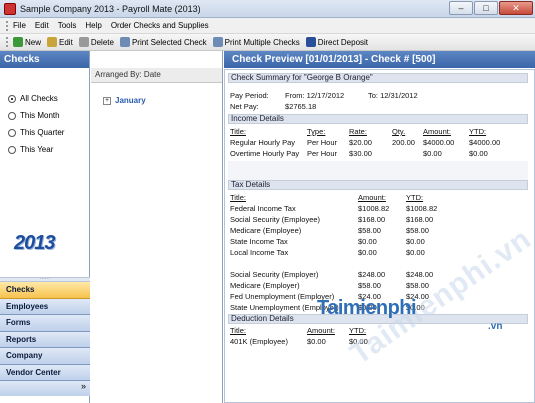 This screenshot has width=535, height=403. What do you see at coordinates (322, 153) in the screenshot?
I see `income-row-type: Per Hour` at bounding box center [322, 153].